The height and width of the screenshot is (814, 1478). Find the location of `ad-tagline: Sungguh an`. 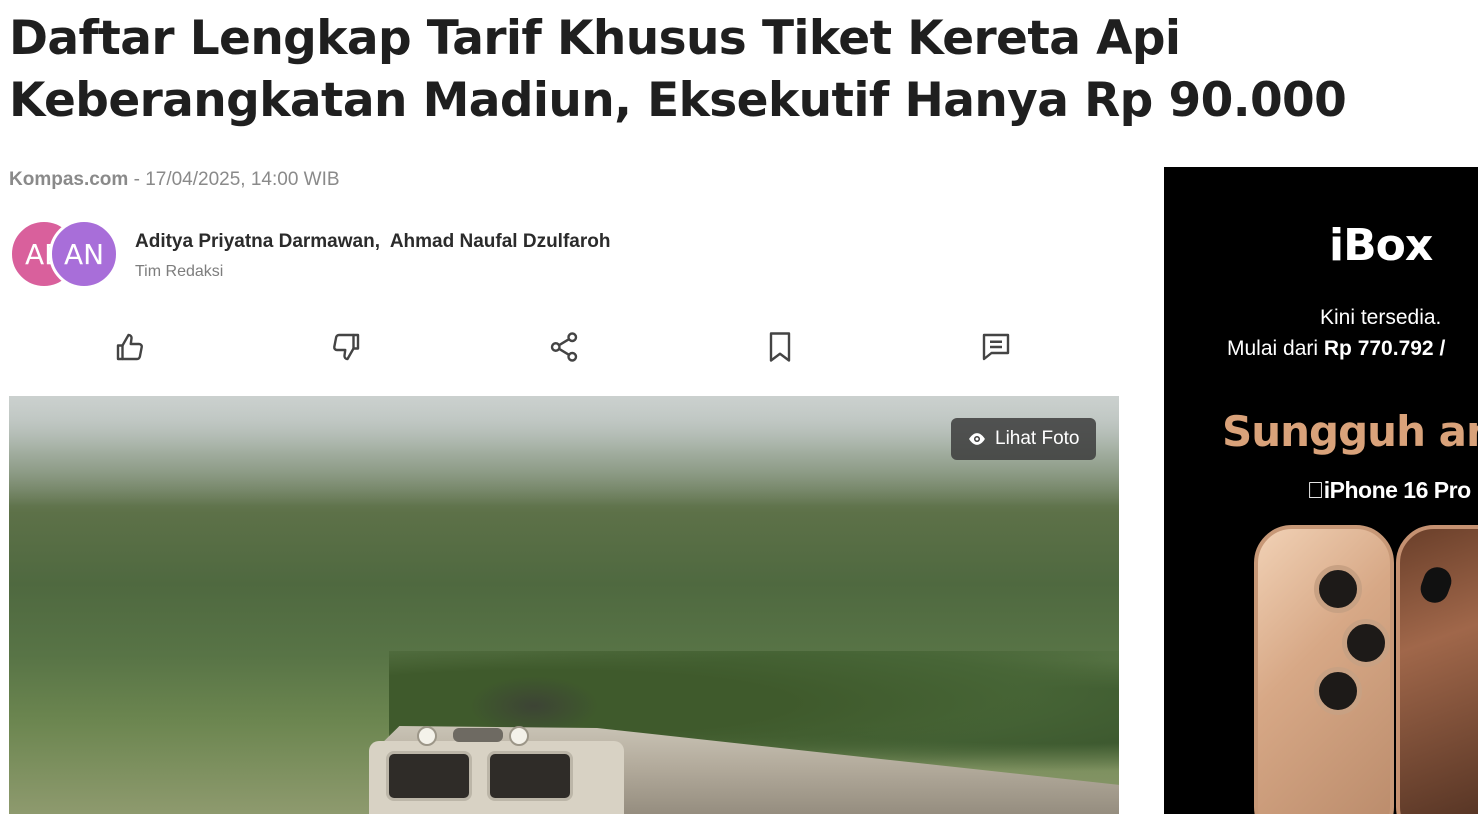

ad-tagline: Sungguh an is located at coordinates (1350, 431).